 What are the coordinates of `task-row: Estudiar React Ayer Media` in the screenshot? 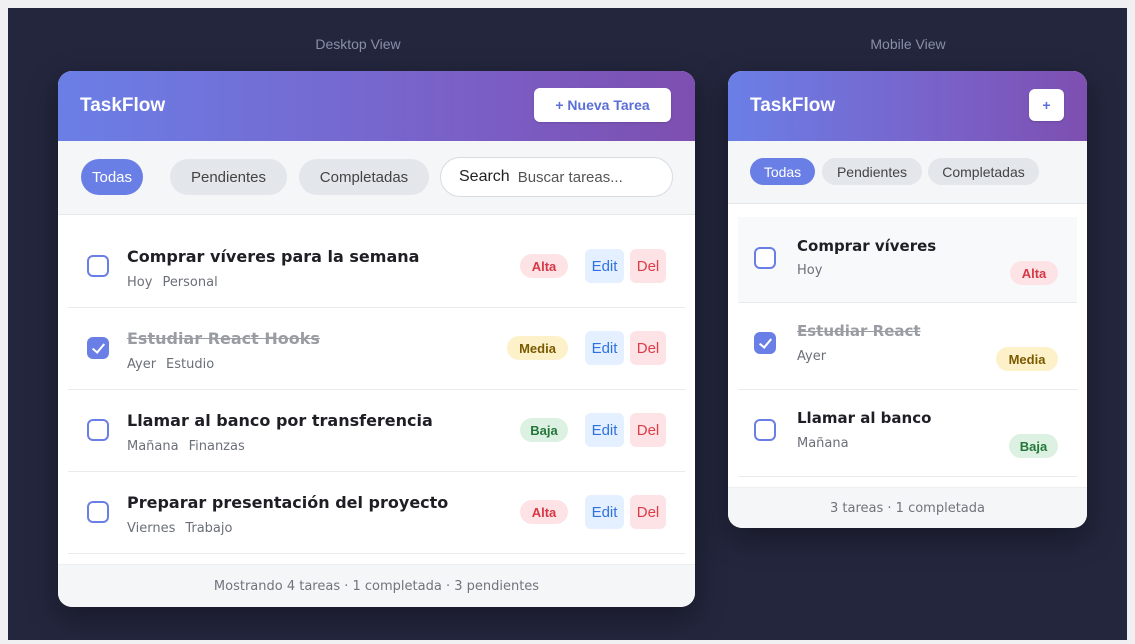 It's located at (907, 346).